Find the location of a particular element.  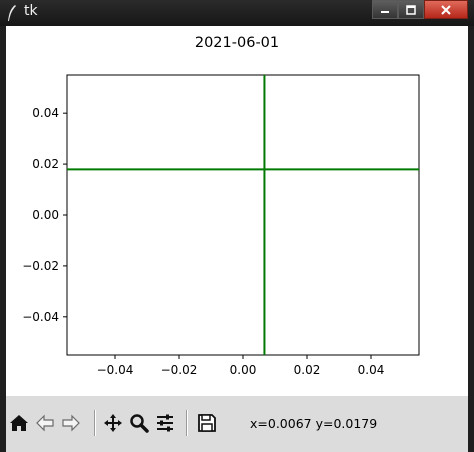

arrow-left-icon is located at coordinates (45, 423).